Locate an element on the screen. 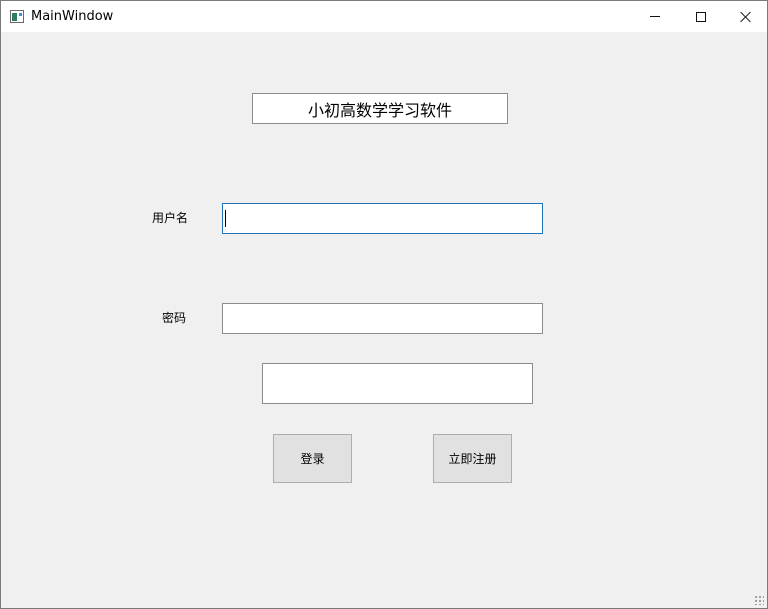 The width and height of the screenshot is (768, 609). title-bar: MainWindow is located at coordinates (384, 16).